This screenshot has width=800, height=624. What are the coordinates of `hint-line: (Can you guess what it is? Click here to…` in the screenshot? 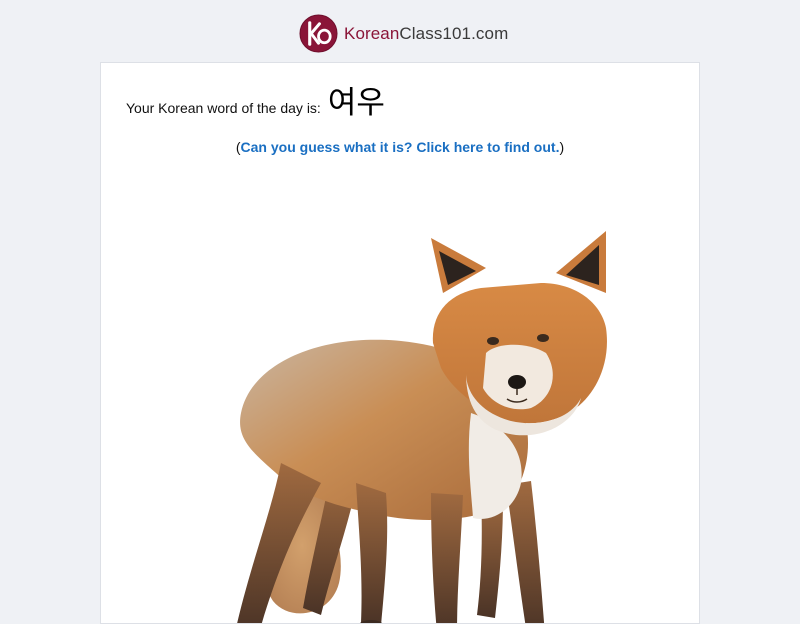 It's located at (400, 147).